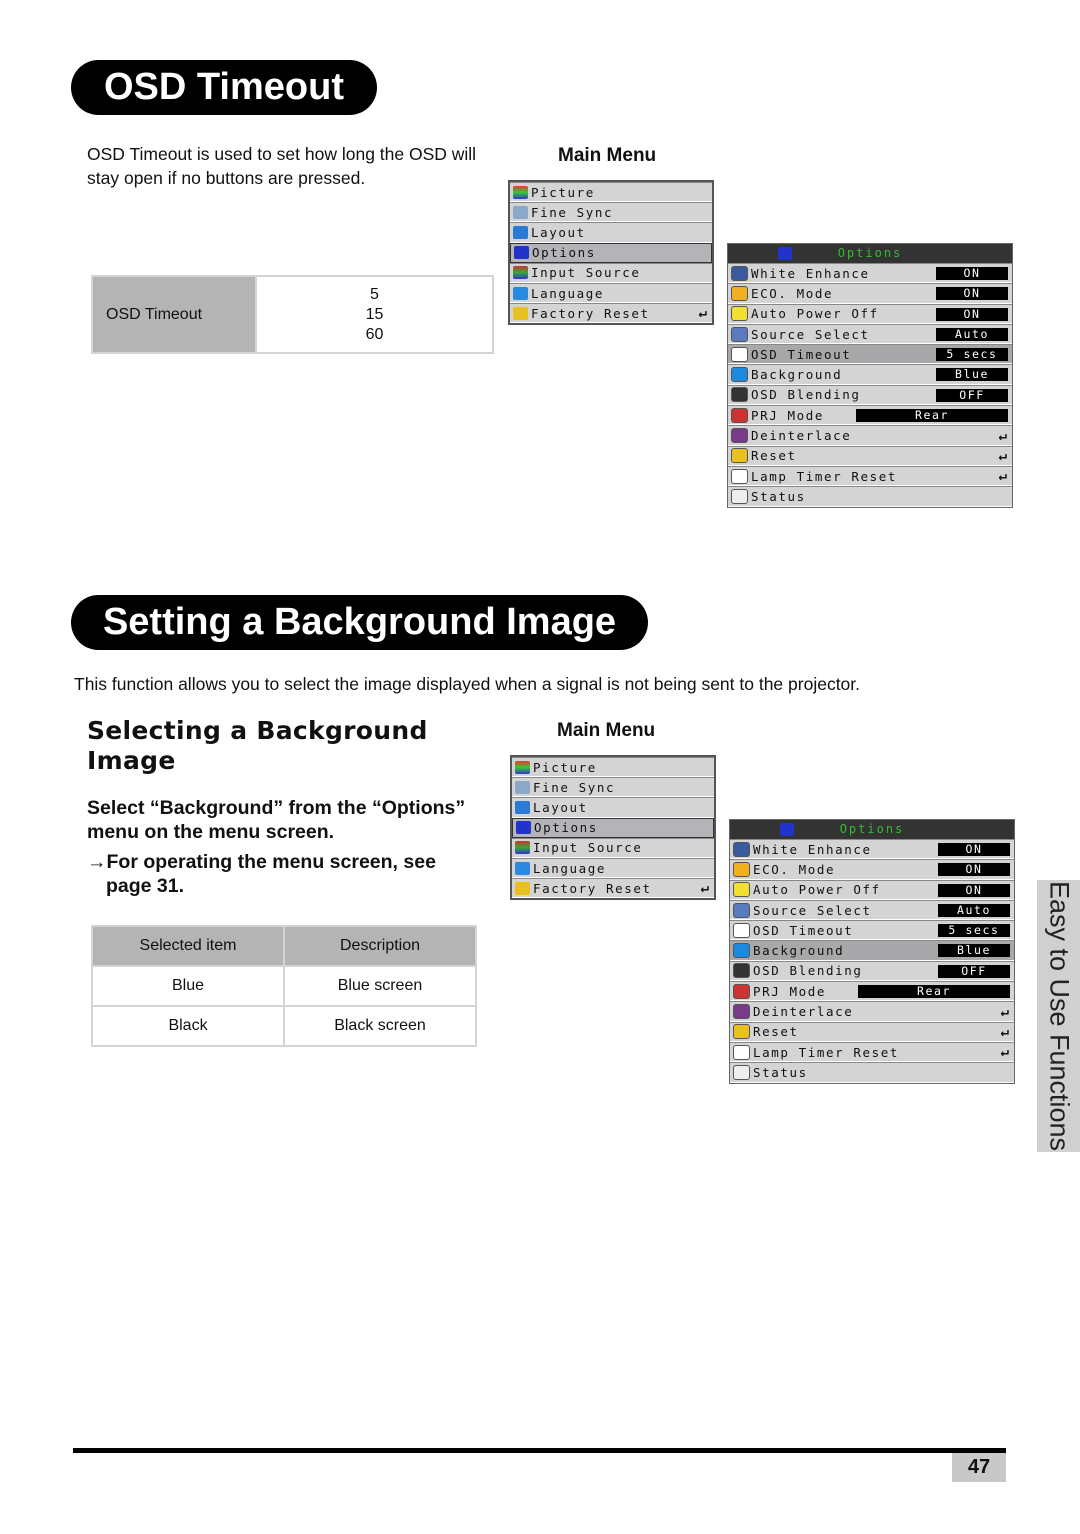  What do you see at coordinates (611, 232) in the screenshot?
I see `main-menu-item-layout: Layout` at bounding box center [611, 232].